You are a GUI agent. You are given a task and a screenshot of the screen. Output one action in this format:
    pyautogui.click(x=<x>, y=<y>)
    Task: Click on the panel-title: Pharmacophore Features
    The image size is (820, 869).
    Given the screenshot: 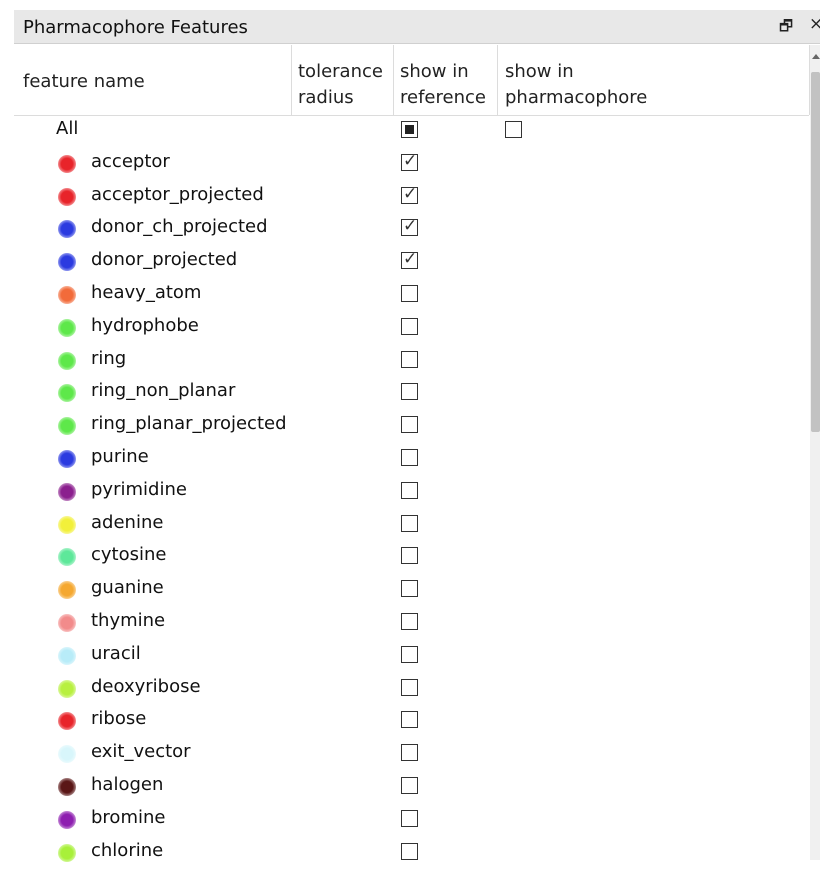 What is the action you would take?
    pyautogui.click(x=135, y=27)
    